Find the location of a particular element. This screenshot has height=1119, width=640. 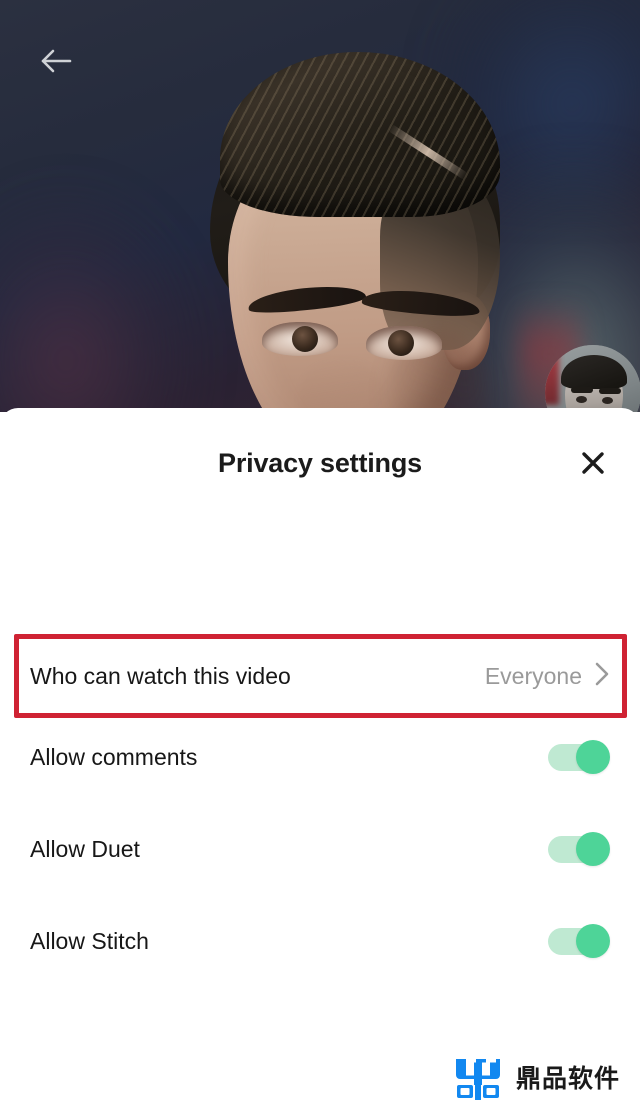

back-button is located at coordinates (57, 61).